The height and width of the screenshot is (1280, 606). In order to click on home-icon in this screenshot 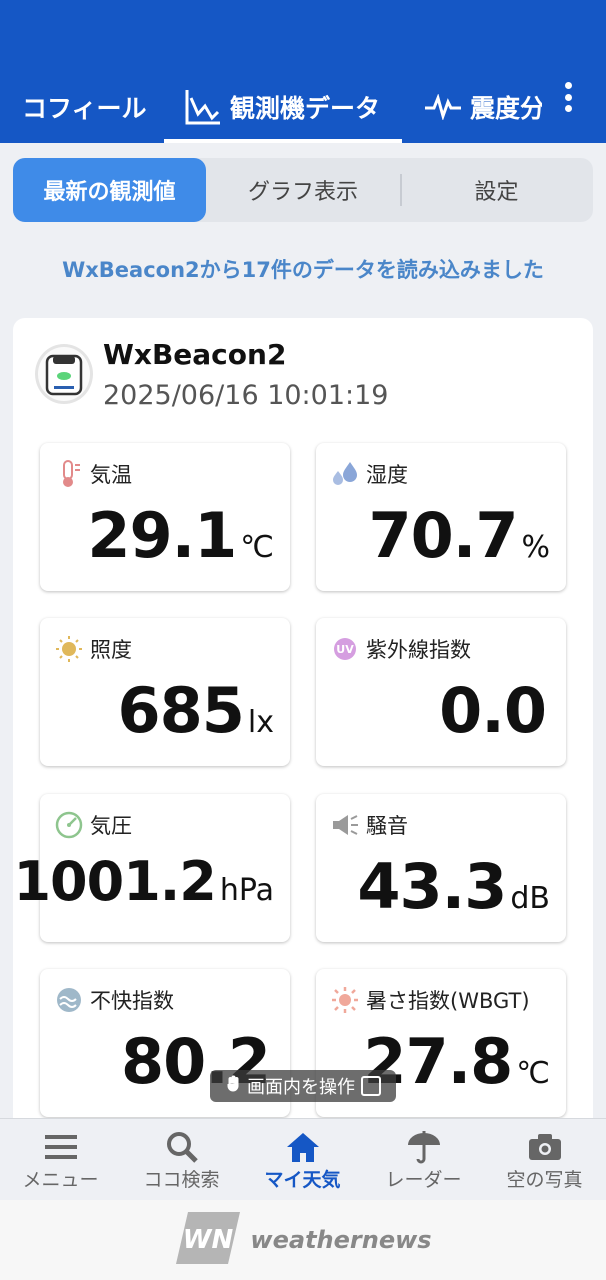, I will do `click(303, 1147)`.